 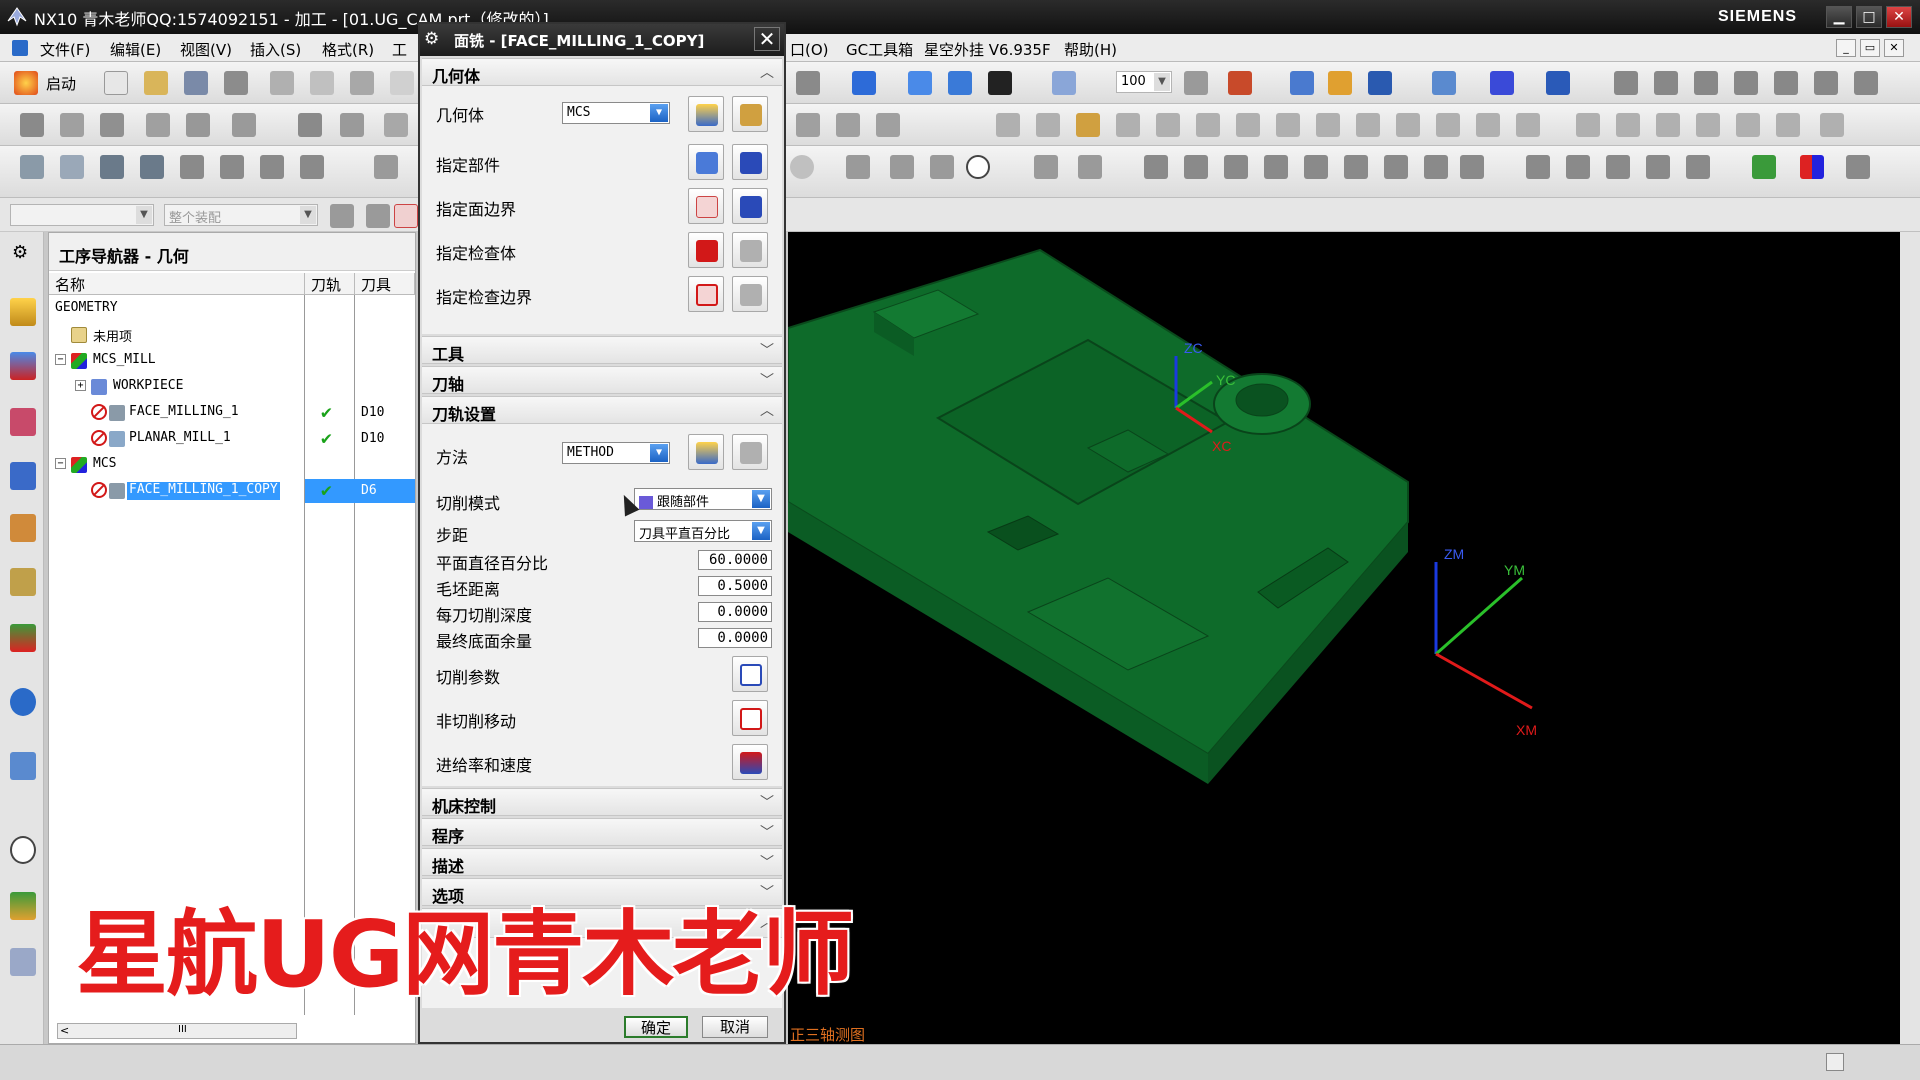 What do you see at coordinates (1208, 125) in the screenshot?
I see `spline-icon` at bounding box center [1208, 125].